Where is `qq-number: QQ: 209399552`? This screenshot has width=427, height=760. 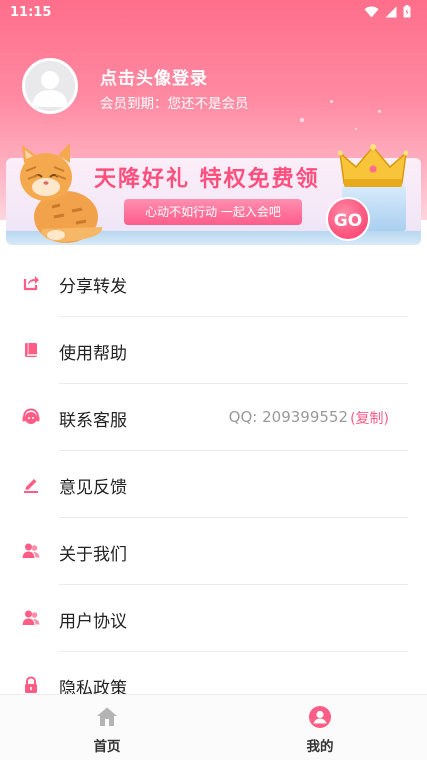
qq-number: QQ: 209399552 is located at coordinates (288, 417).